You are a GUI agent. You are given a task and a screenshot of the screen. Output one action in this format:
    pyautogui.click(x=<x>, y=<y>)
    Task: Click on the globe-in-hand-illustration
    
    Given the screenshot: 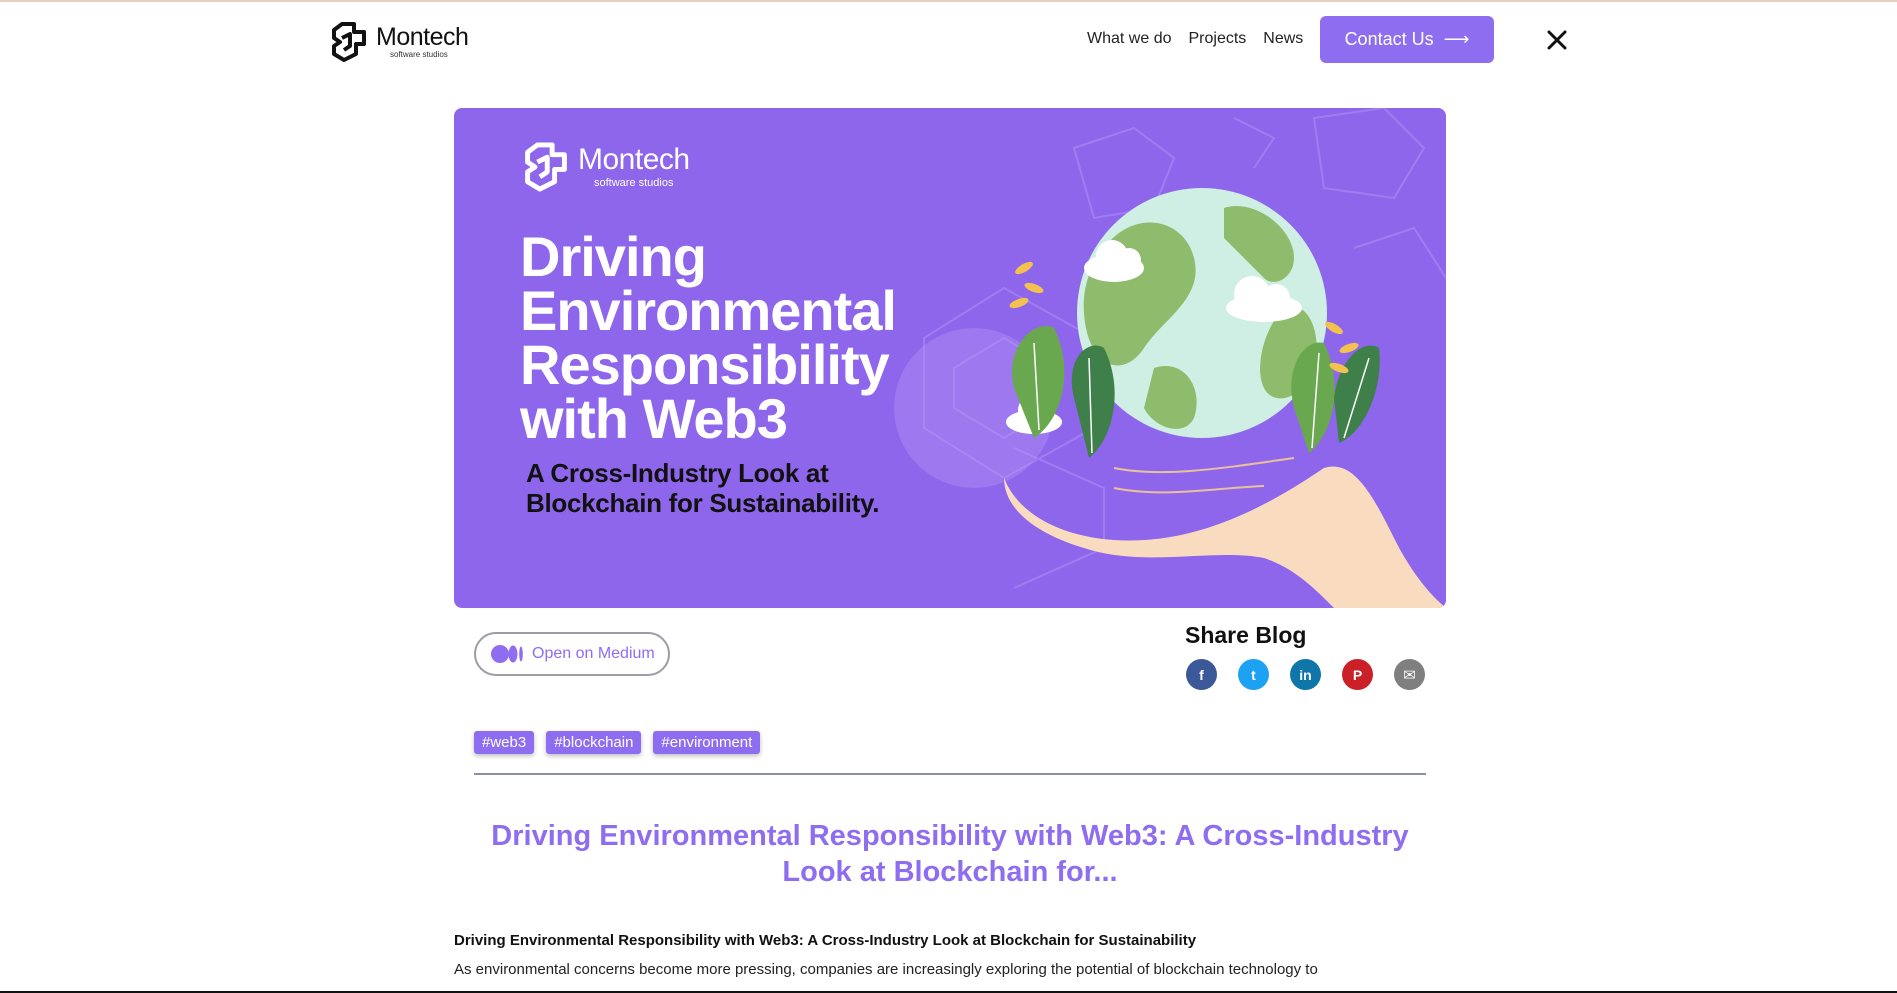 What is the action you would take?
    pyautogui.click(x=1225, y=398)
    